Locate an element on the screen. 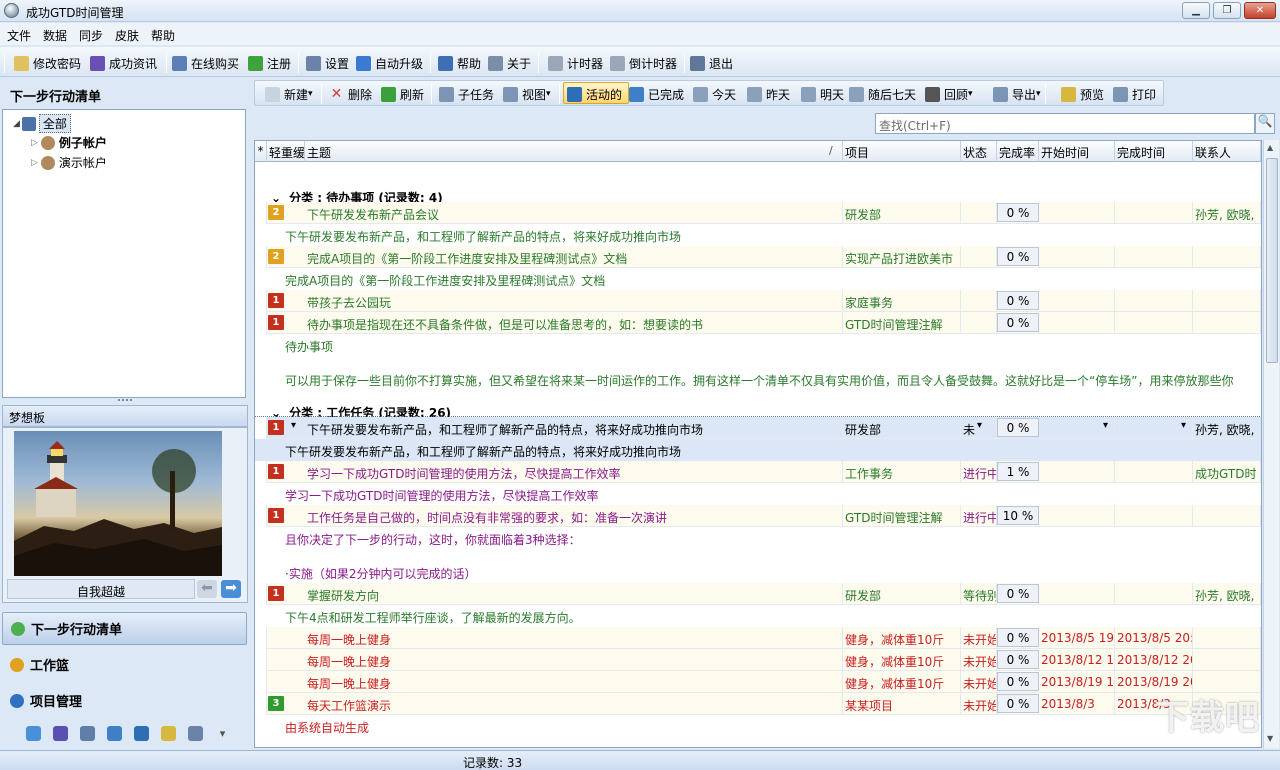 The image size is (1280, 770). cell-project: 某某项目 is located at coordinates (902, 704).